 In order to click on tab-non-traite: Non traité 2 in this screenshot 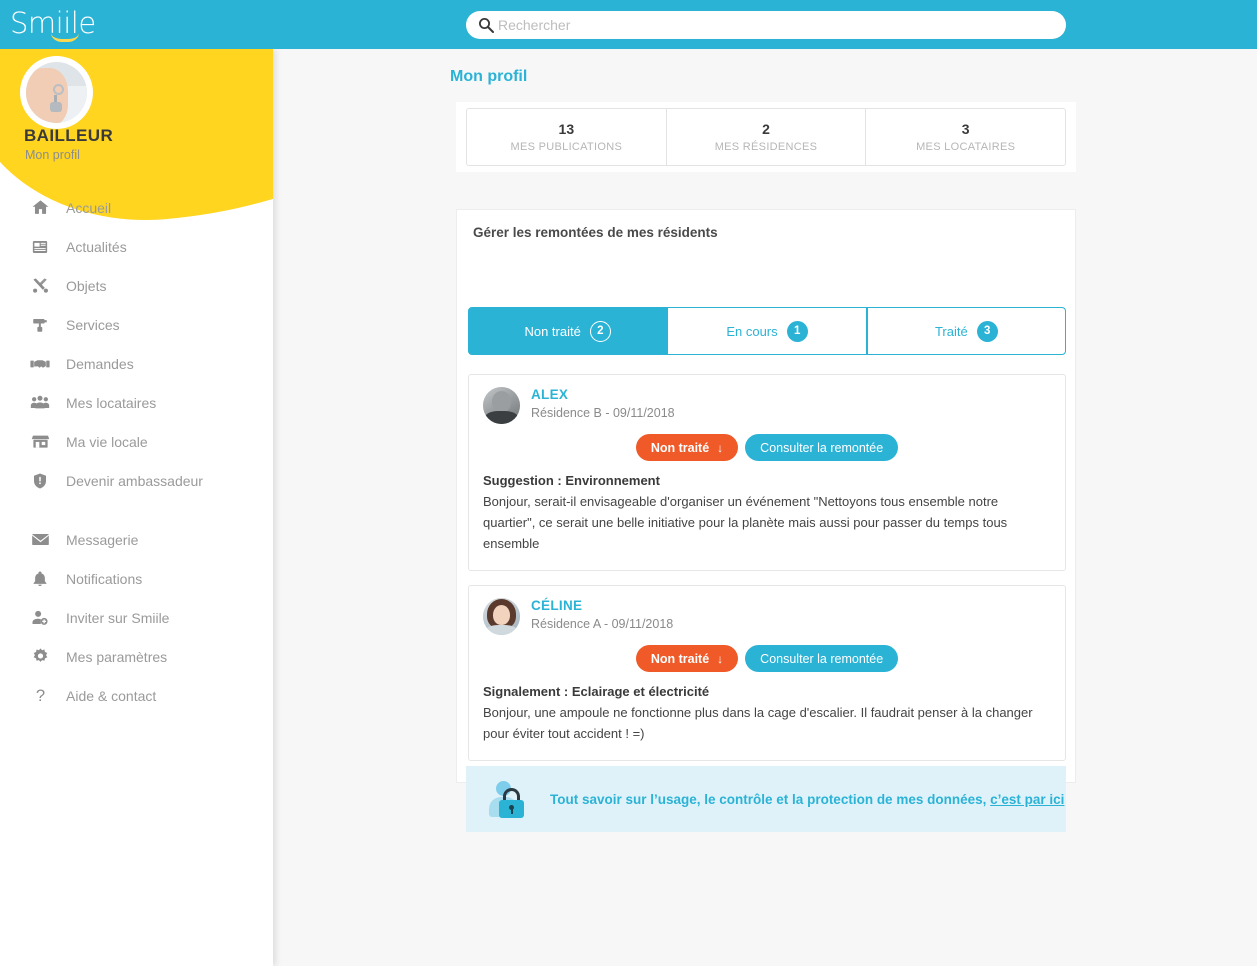, I will do `click(568, 331)`.